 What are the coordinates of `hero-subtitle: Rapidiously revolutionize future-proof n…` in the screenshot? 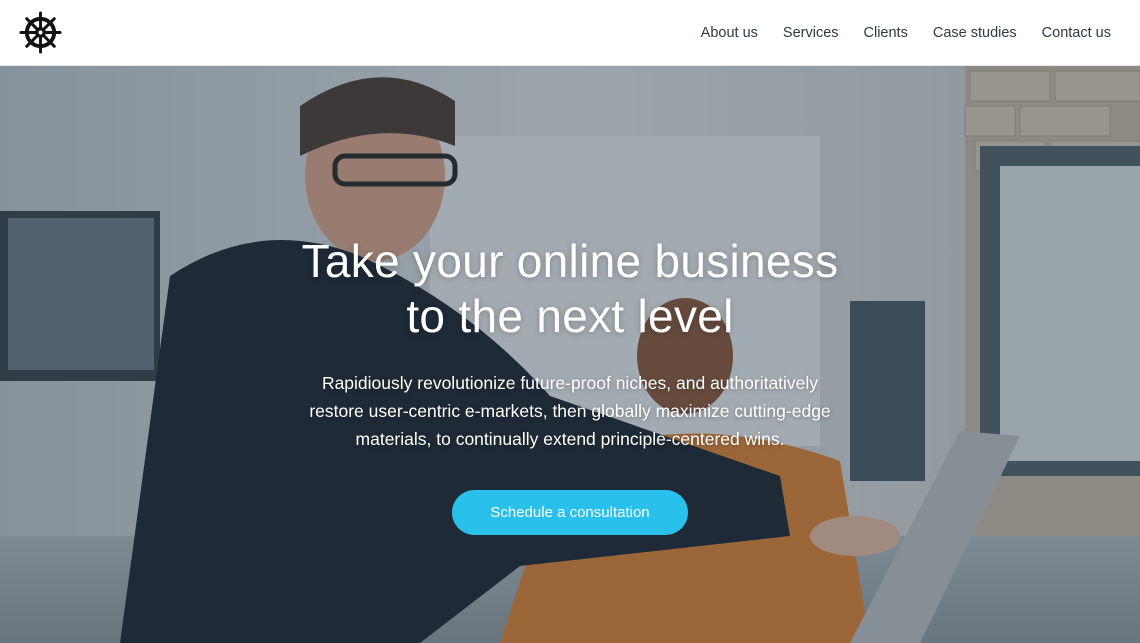 It's located at (570, 411).